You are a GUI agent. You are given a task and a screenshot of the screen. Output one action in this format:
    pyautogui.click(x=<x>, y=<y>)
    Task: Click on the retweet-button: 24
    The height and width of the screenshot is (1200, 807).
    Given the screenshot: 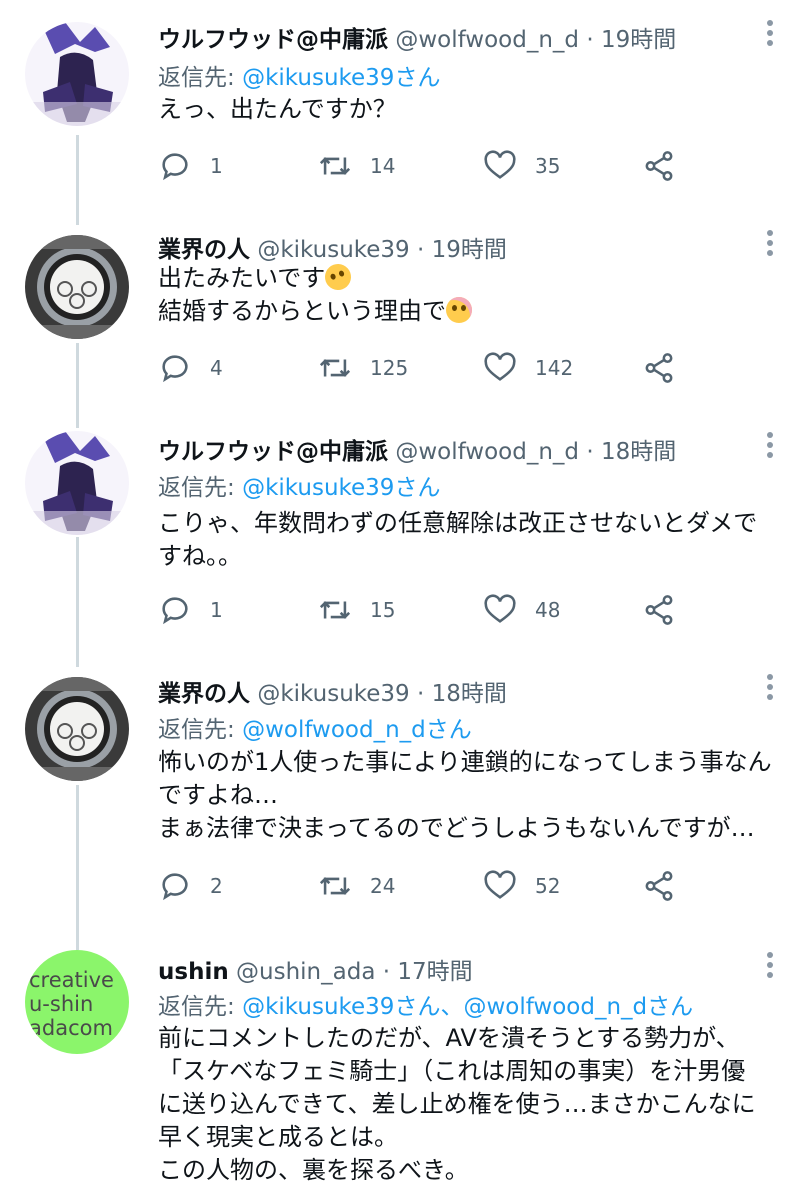 What is the action you would take?
    pyautogui.click(x=356, y=886)
    